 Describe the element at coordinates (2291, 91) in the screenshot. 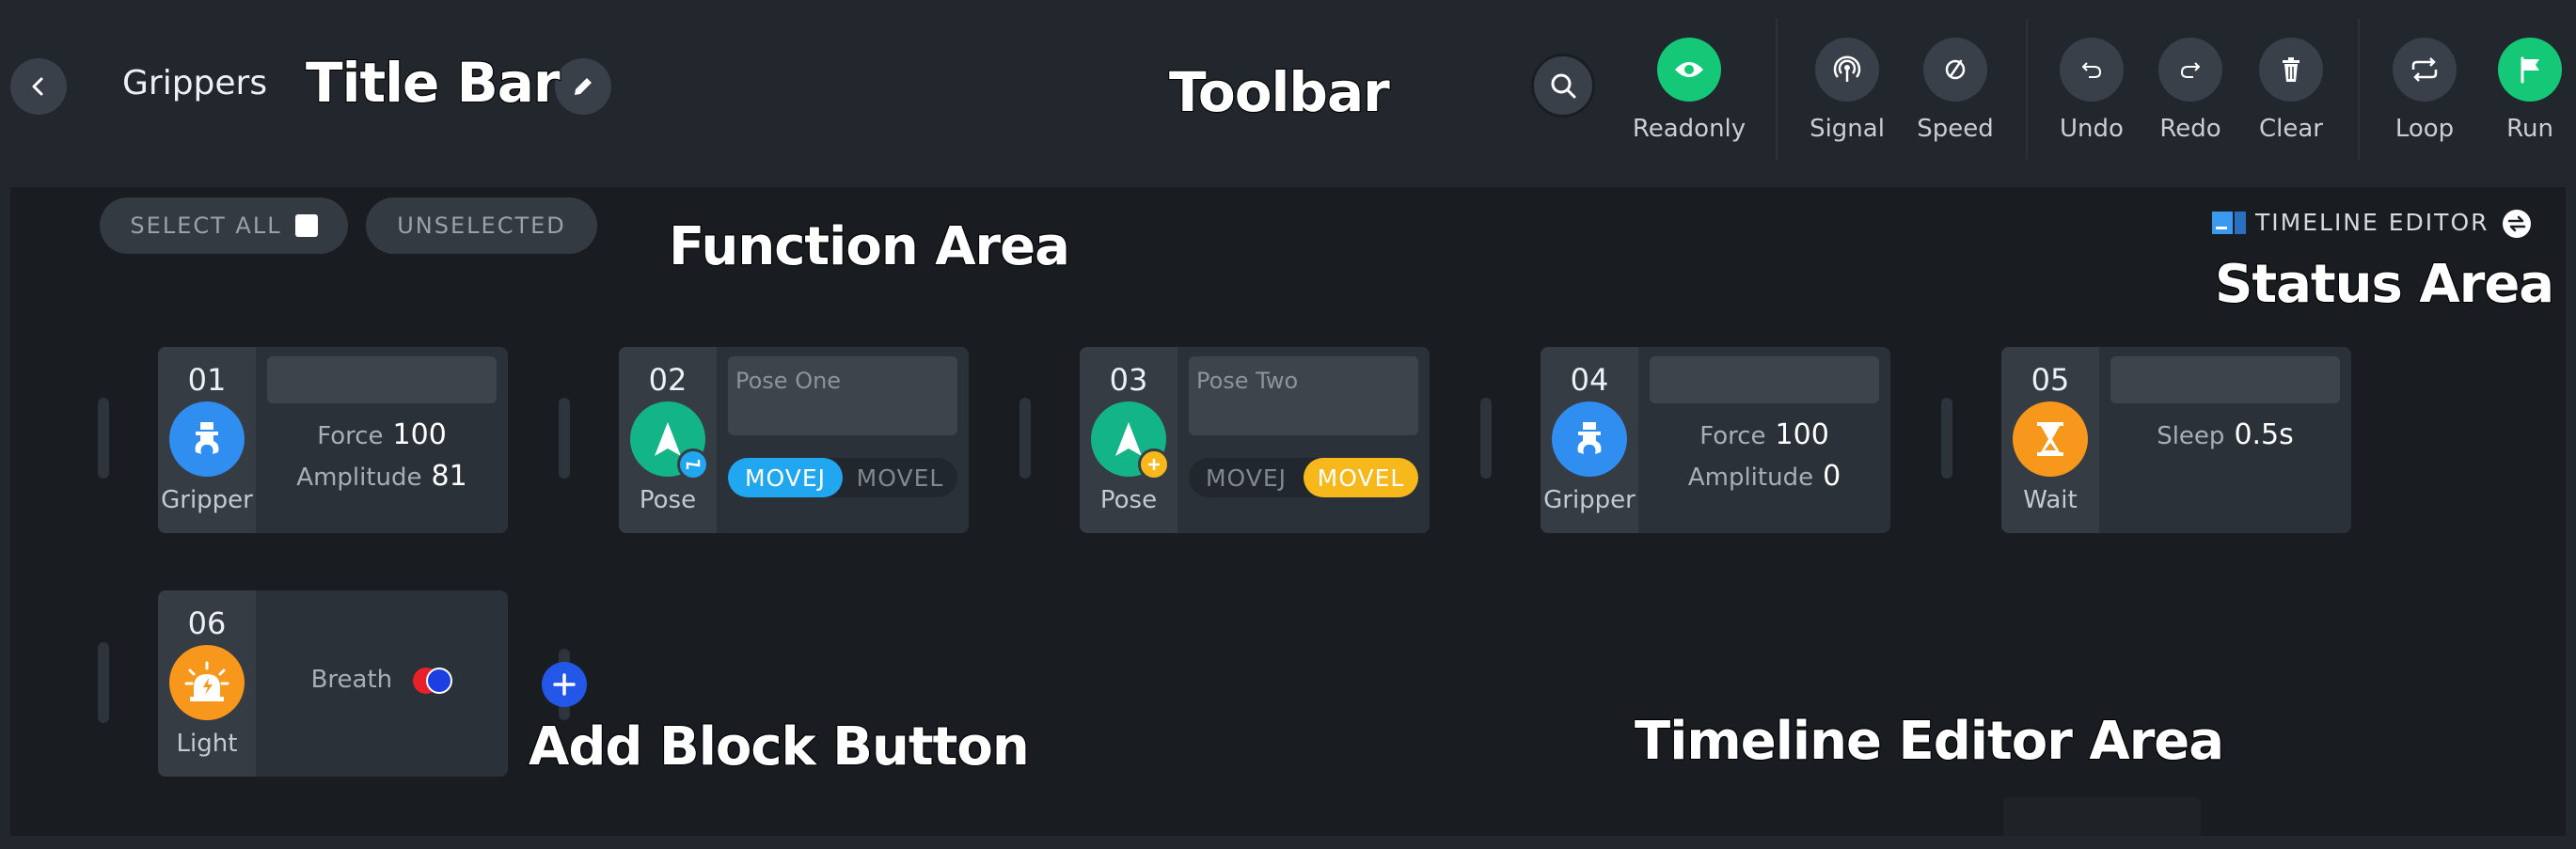

I see `clear-button: Clear` at that location.